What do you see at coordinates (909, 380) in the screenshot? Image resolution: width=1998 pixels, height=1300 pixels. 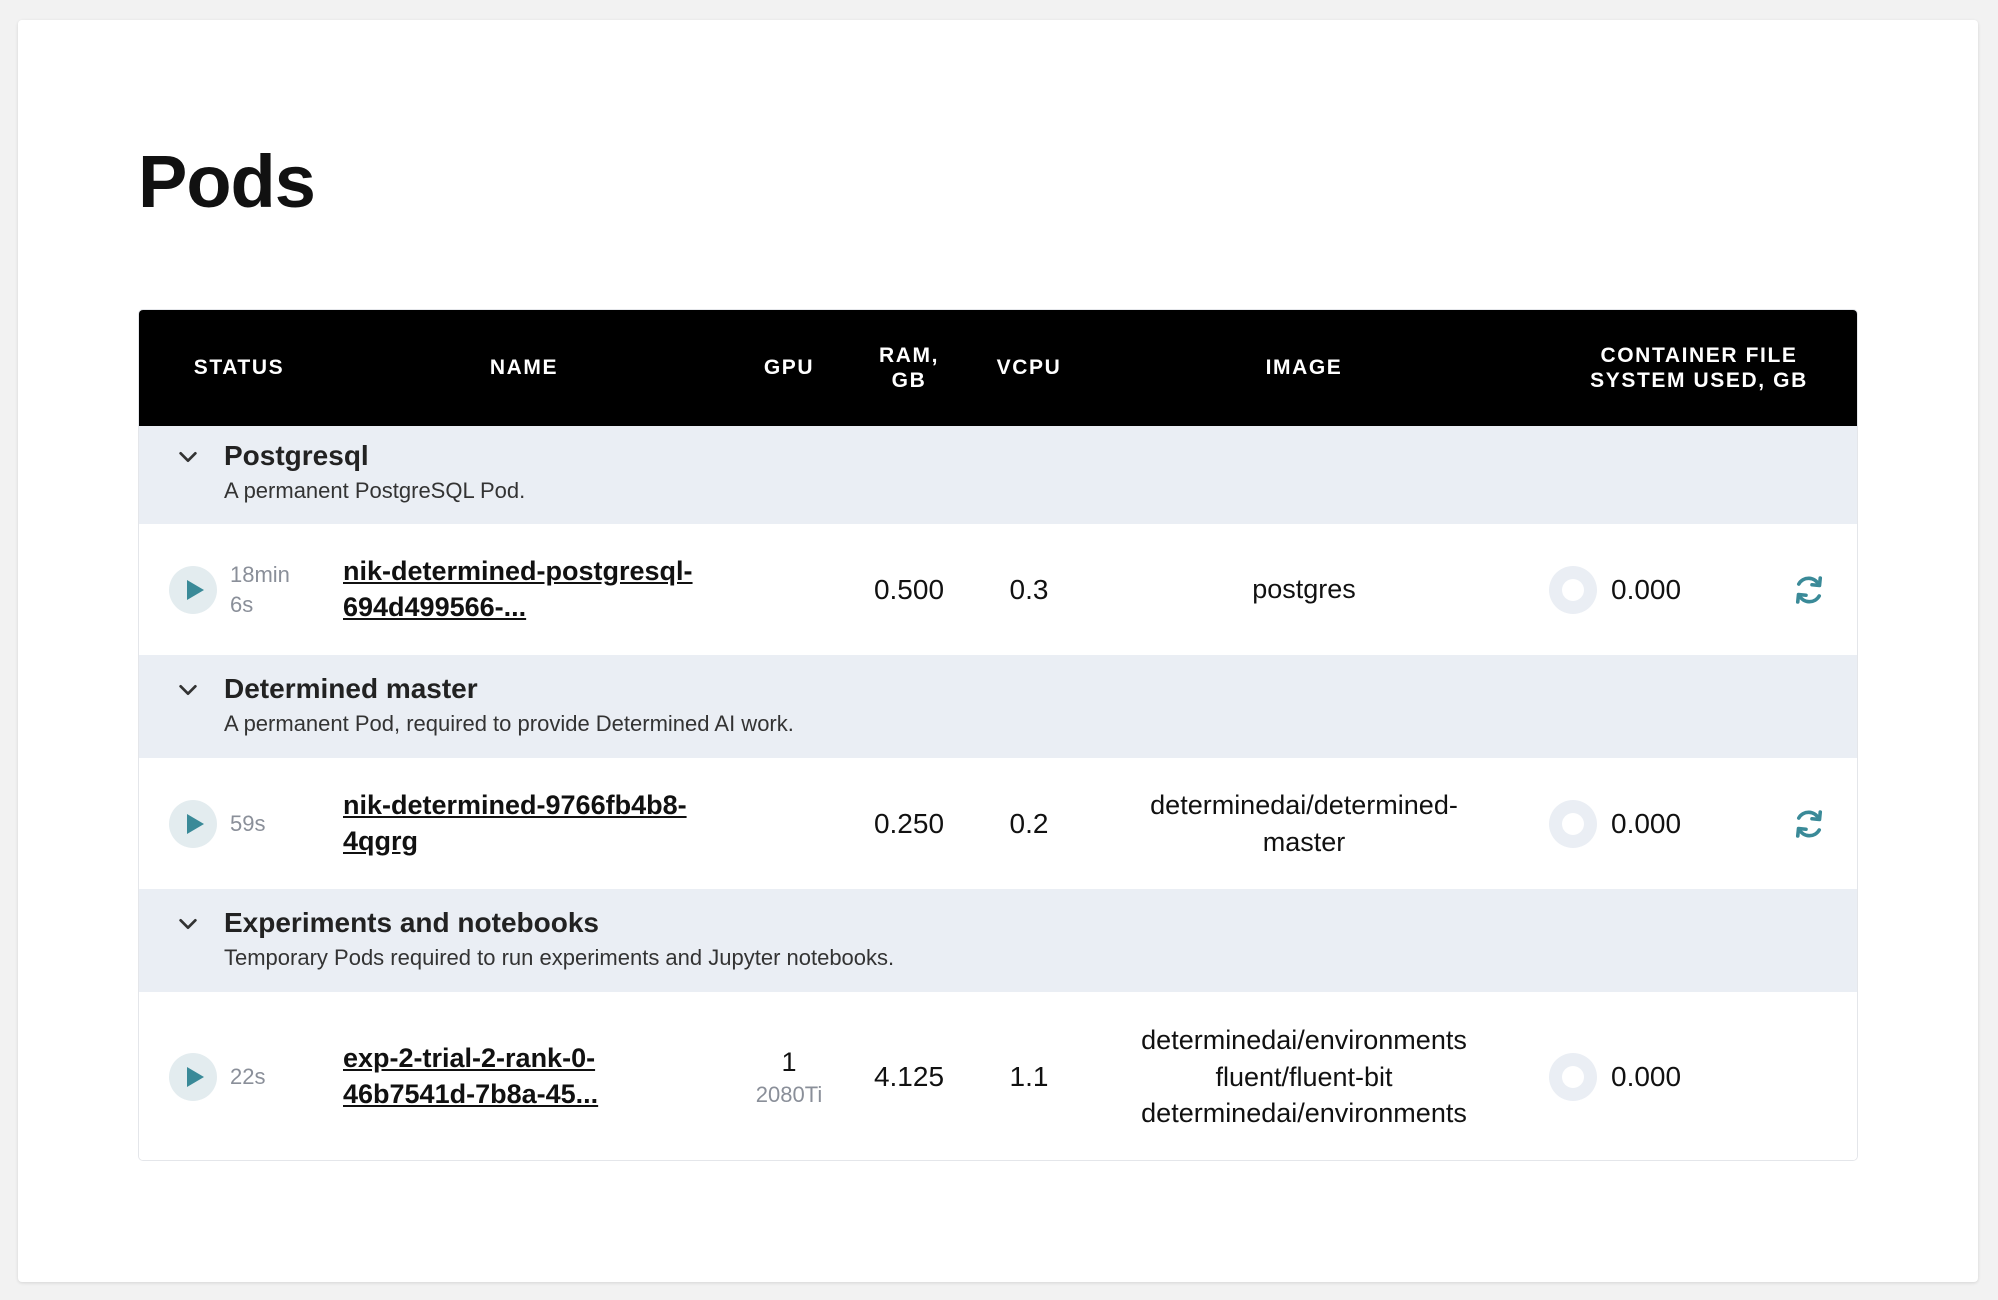 I see `column-header-ram-line2: GB` at bounding box center [909, 380].